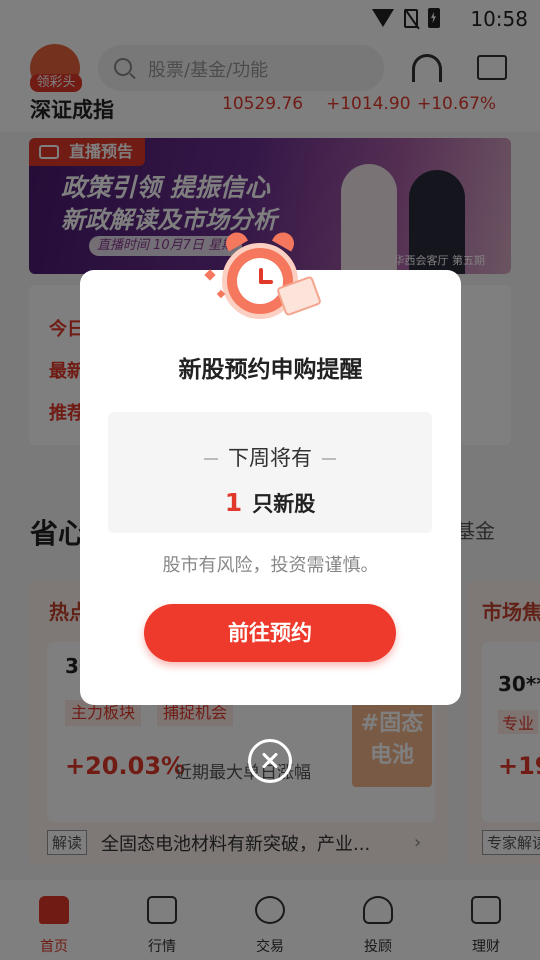 The height and width of the screenshot is (960, 540). Describe the element at coordinates (233, 502) in the screenshot. I see `ipo-count: 1` at that location.